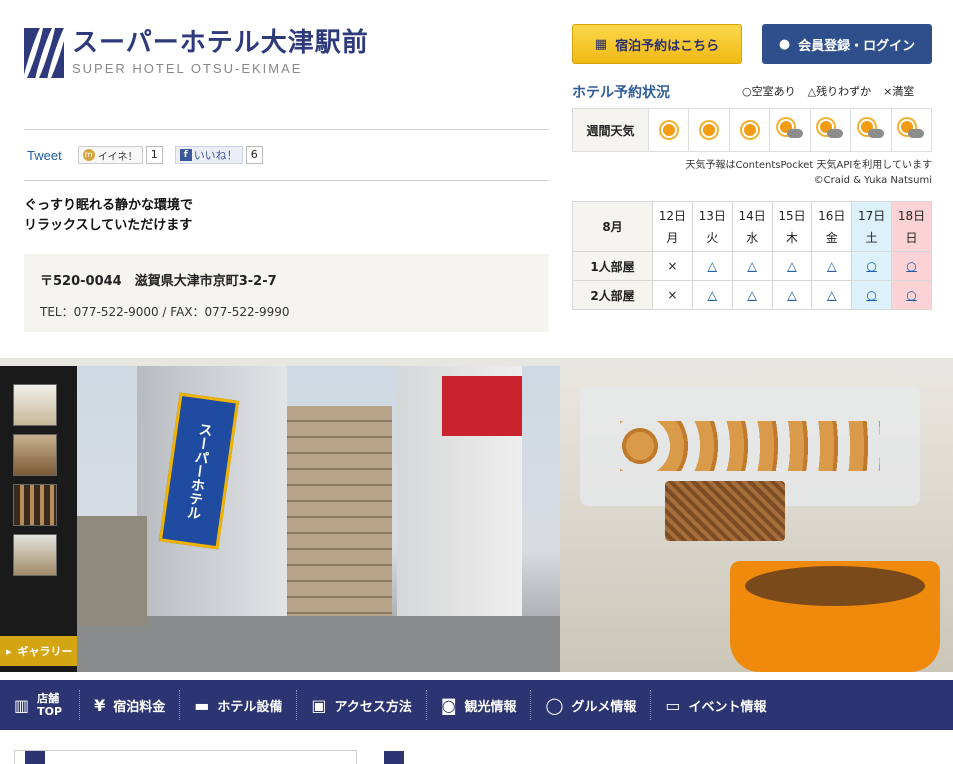 The height and width of the screenshot is (764, 953). I want to click on iine-label: イイネ！, so click(117, 157).